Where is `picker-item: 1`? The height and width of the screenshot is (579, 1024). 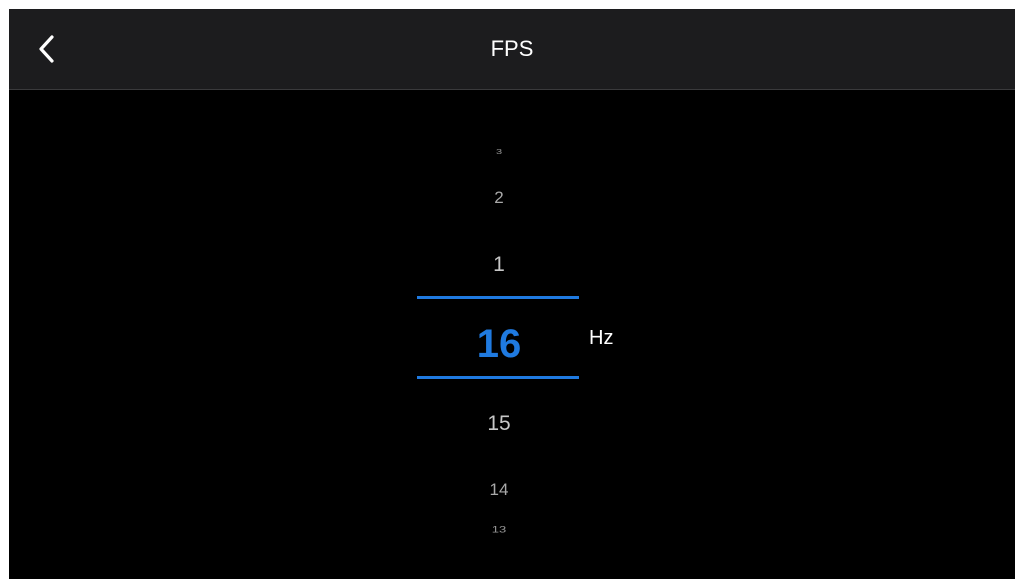
picker-item: 1 is located at coordinates (499, 265).